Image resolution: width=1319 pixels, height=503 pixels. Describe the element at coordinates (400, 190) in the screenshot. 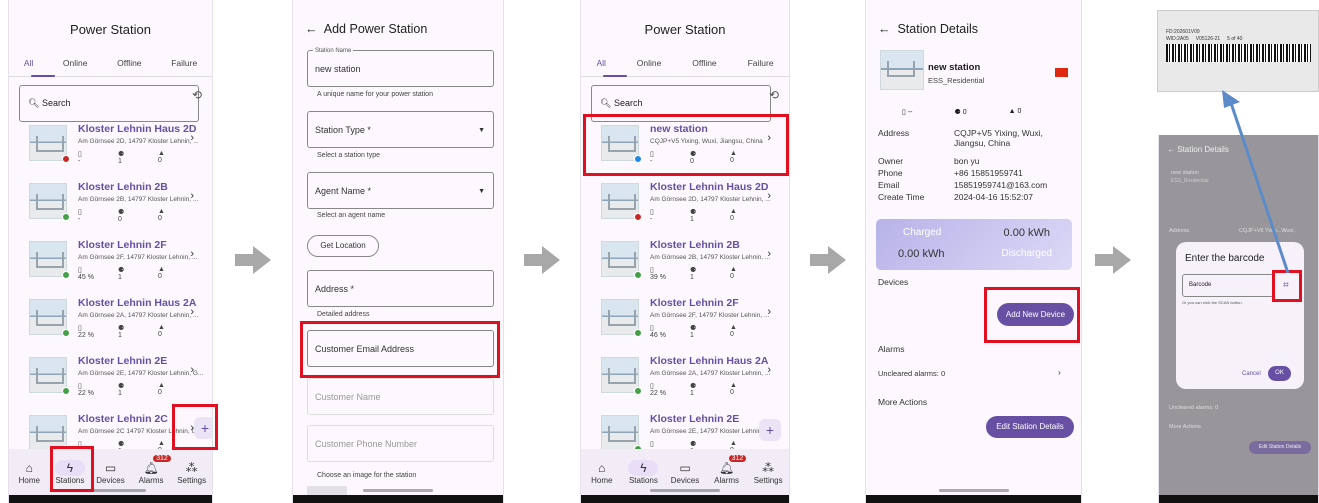

I see `agent-name-select: Agent Name * ▼` at that location.